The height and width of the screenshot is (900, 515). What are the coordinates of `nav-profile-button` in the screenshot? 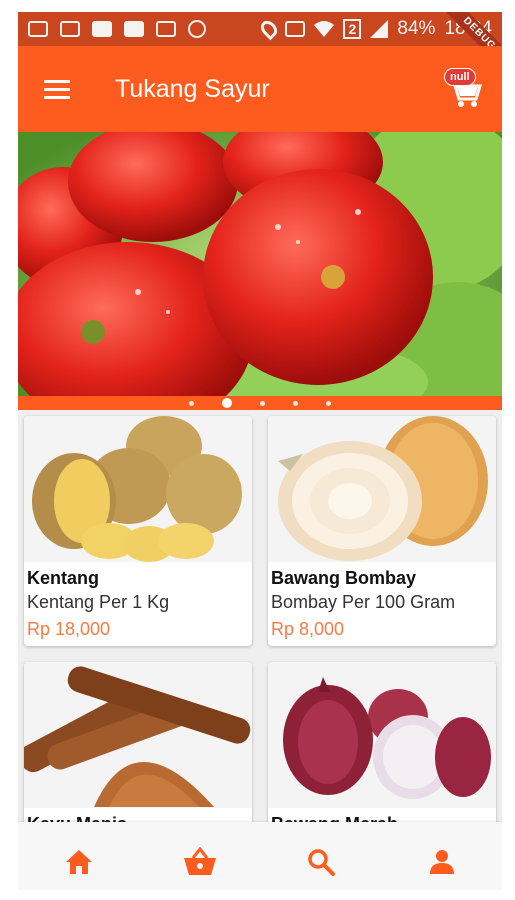 It's located at (442, 861).